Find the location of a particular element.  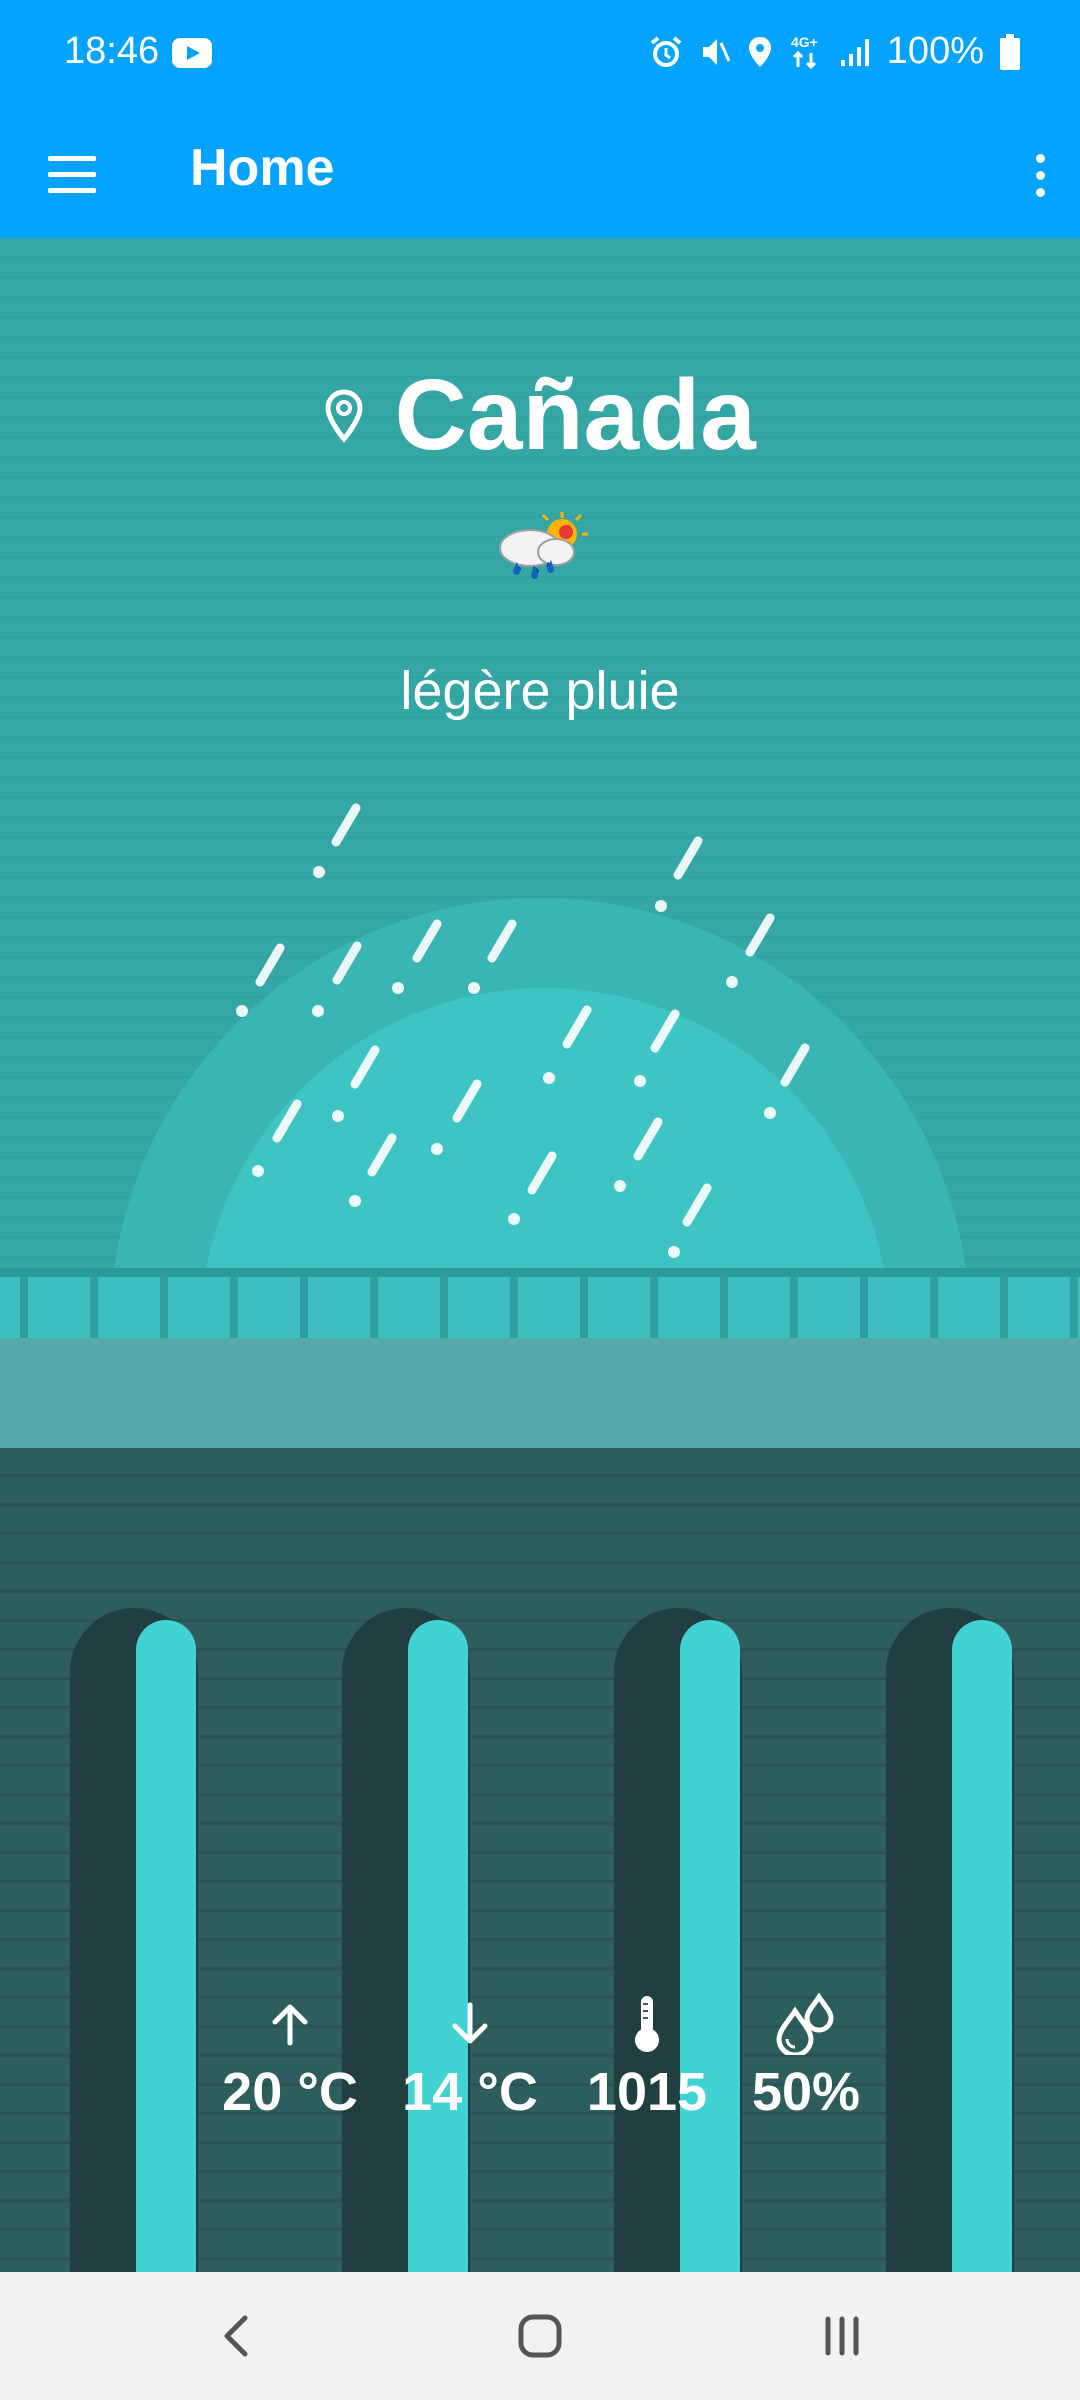

max-temp-value: 20 °C is located at coordinates (290, 2092).